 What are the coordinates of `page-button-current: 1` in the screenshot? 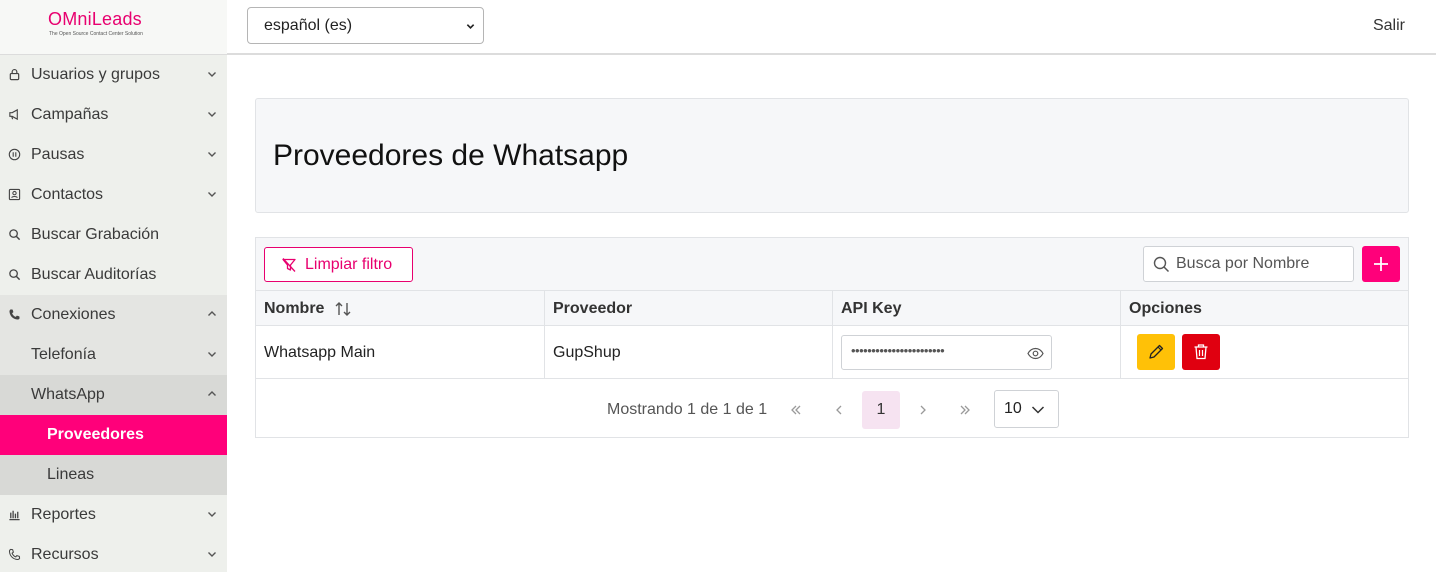 It's located at (881, 410).